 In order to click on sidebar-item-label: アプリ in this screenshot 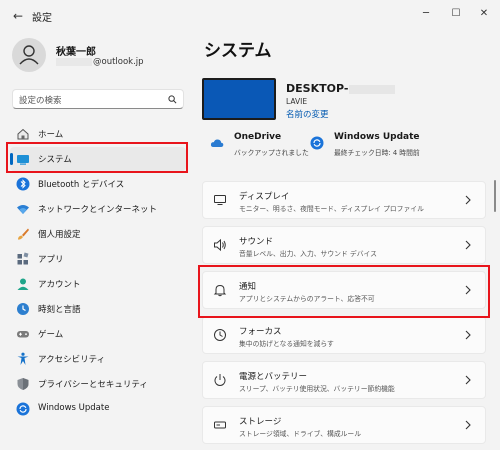, I will do `click(51, 260)`.